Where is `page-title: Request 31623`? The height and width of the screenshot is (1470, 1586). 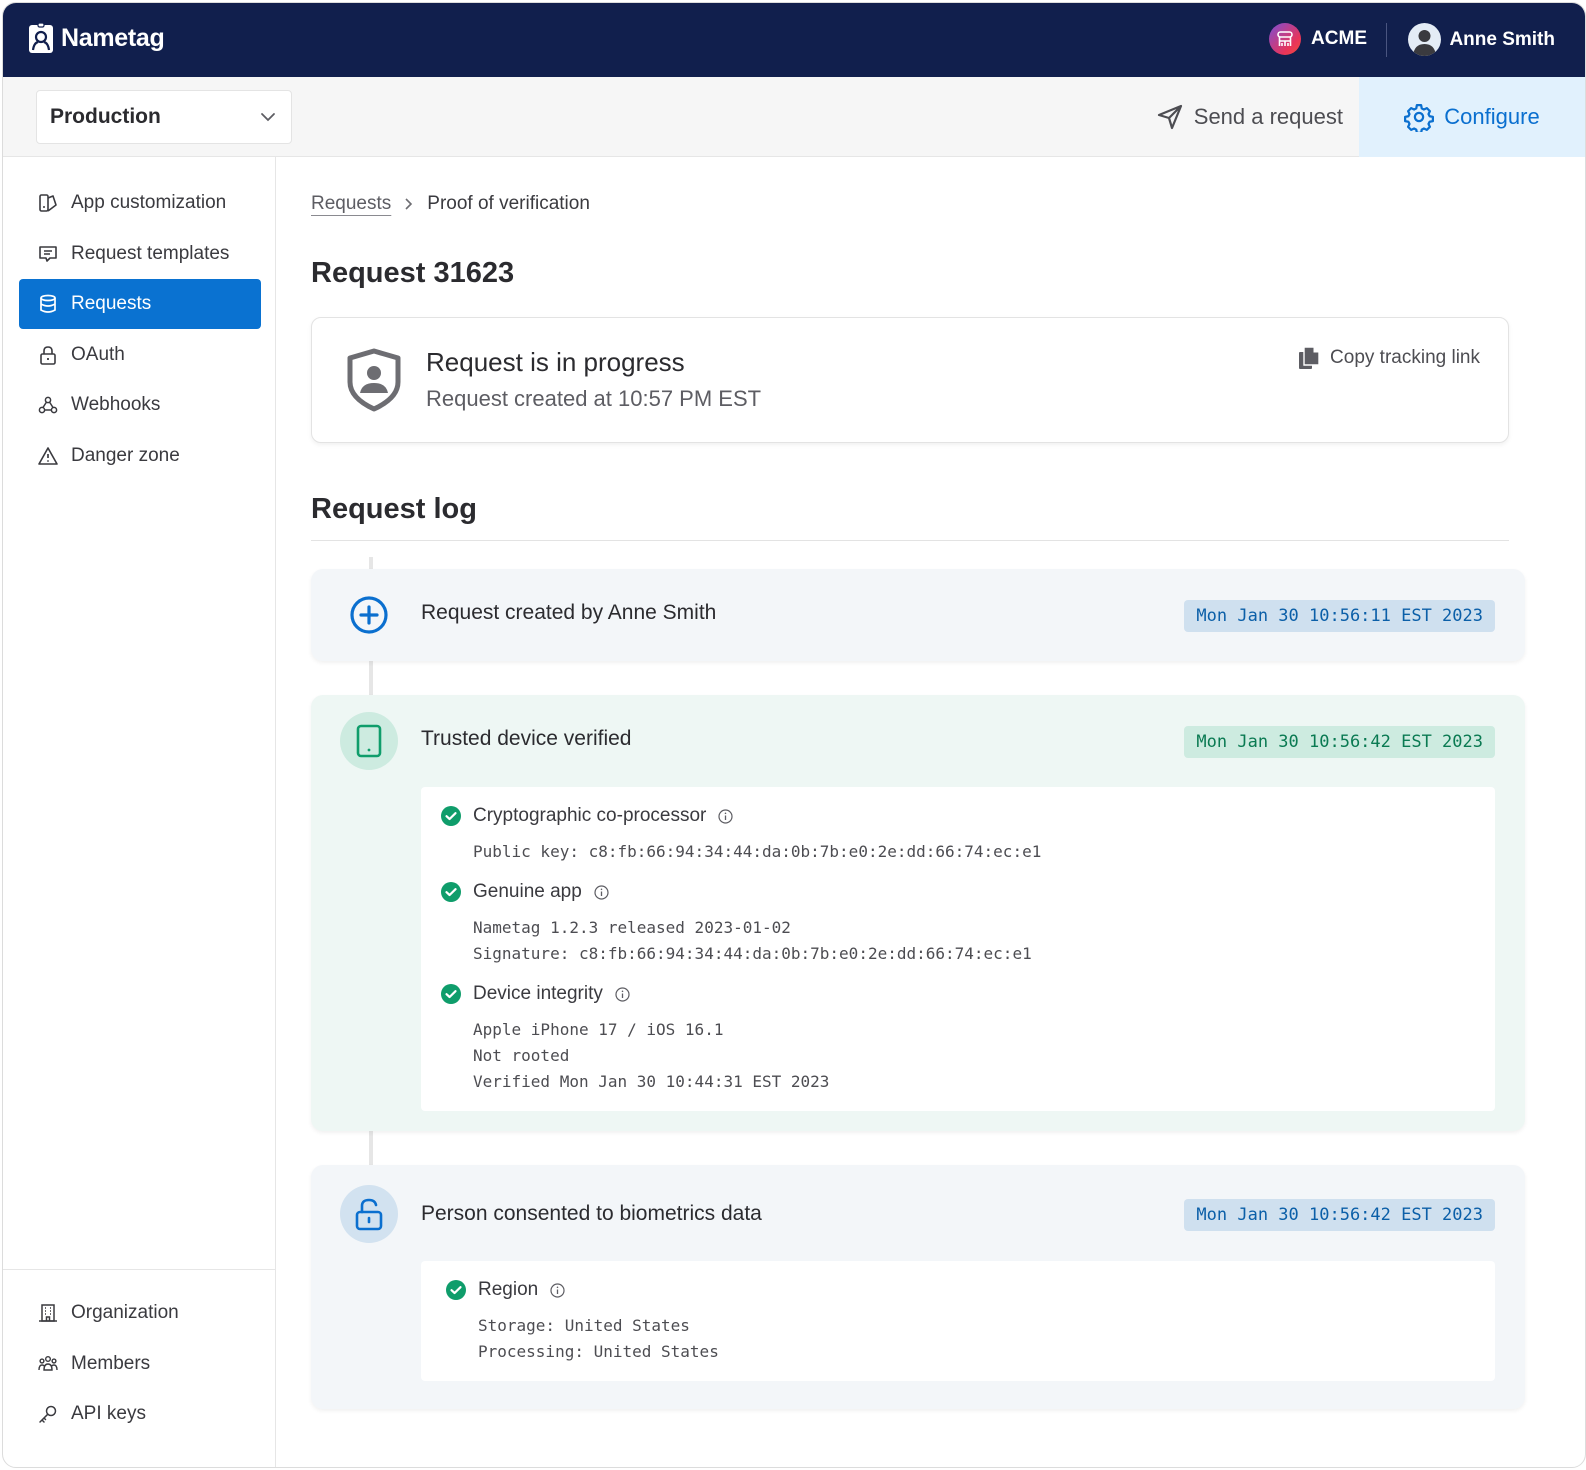
page-title: Request 31623 is located at coordinates (413, 273).